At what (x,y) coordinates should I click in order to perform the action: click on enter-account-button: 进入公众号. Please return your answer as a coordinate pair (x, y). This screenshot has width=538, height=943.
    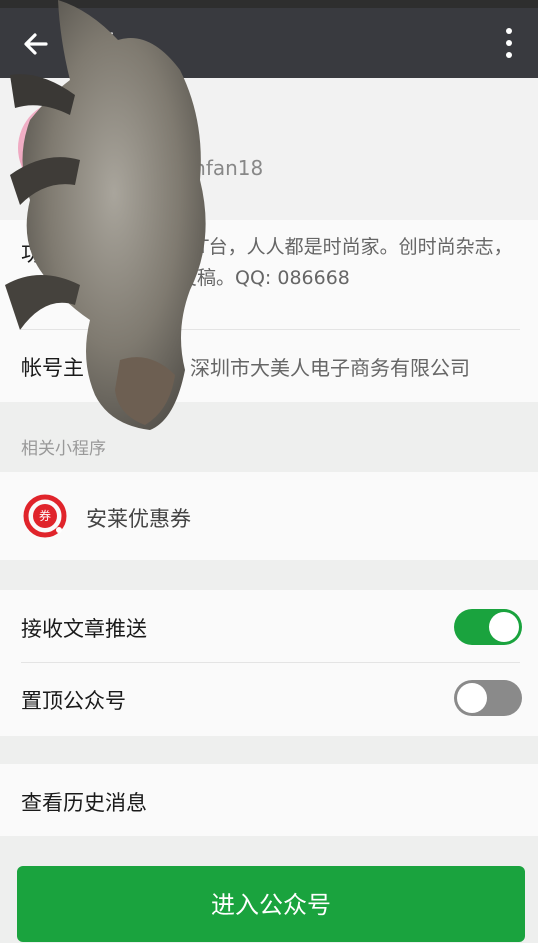
    Looking at the image, I should click on (271, 904).